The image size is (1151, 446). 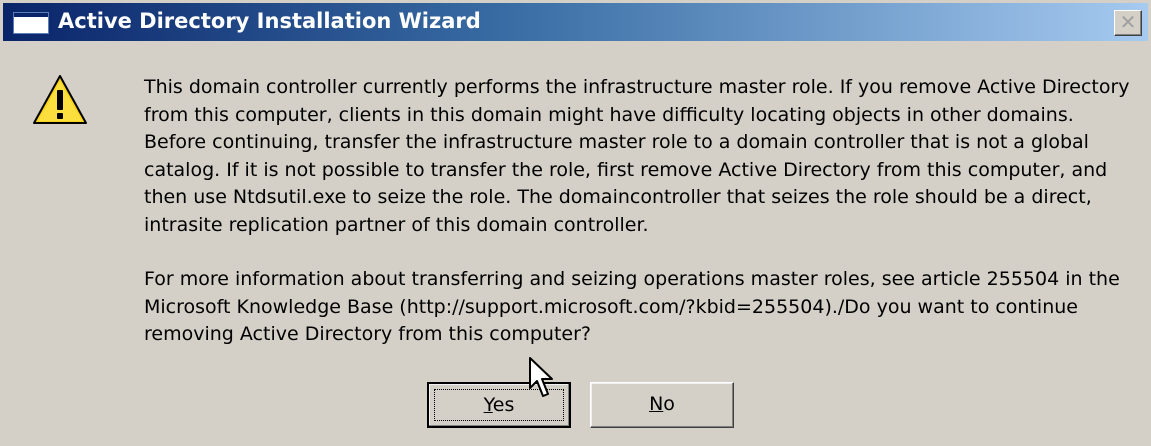 I want to click on yes-label-rest: es, so click(x=503, y=405).